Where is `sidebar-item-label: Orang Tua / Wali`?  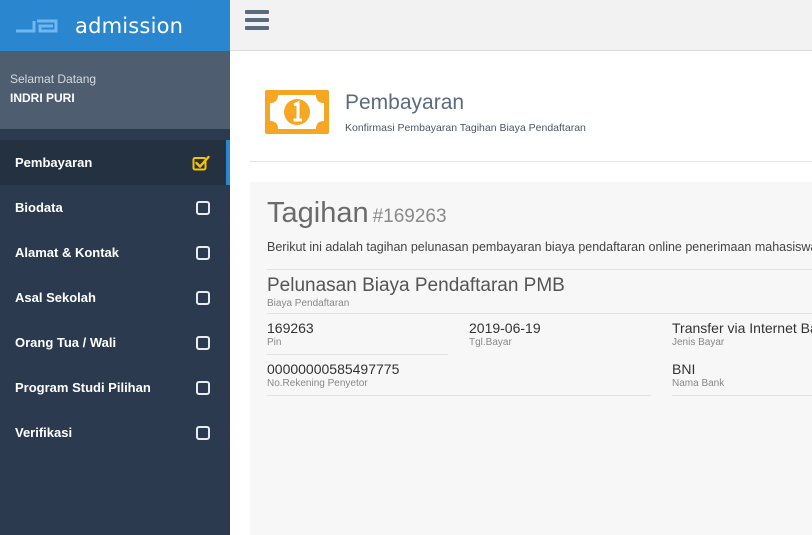 sidebar-item-label: Orang Tua / Wali is located at coordinates (66, 342).